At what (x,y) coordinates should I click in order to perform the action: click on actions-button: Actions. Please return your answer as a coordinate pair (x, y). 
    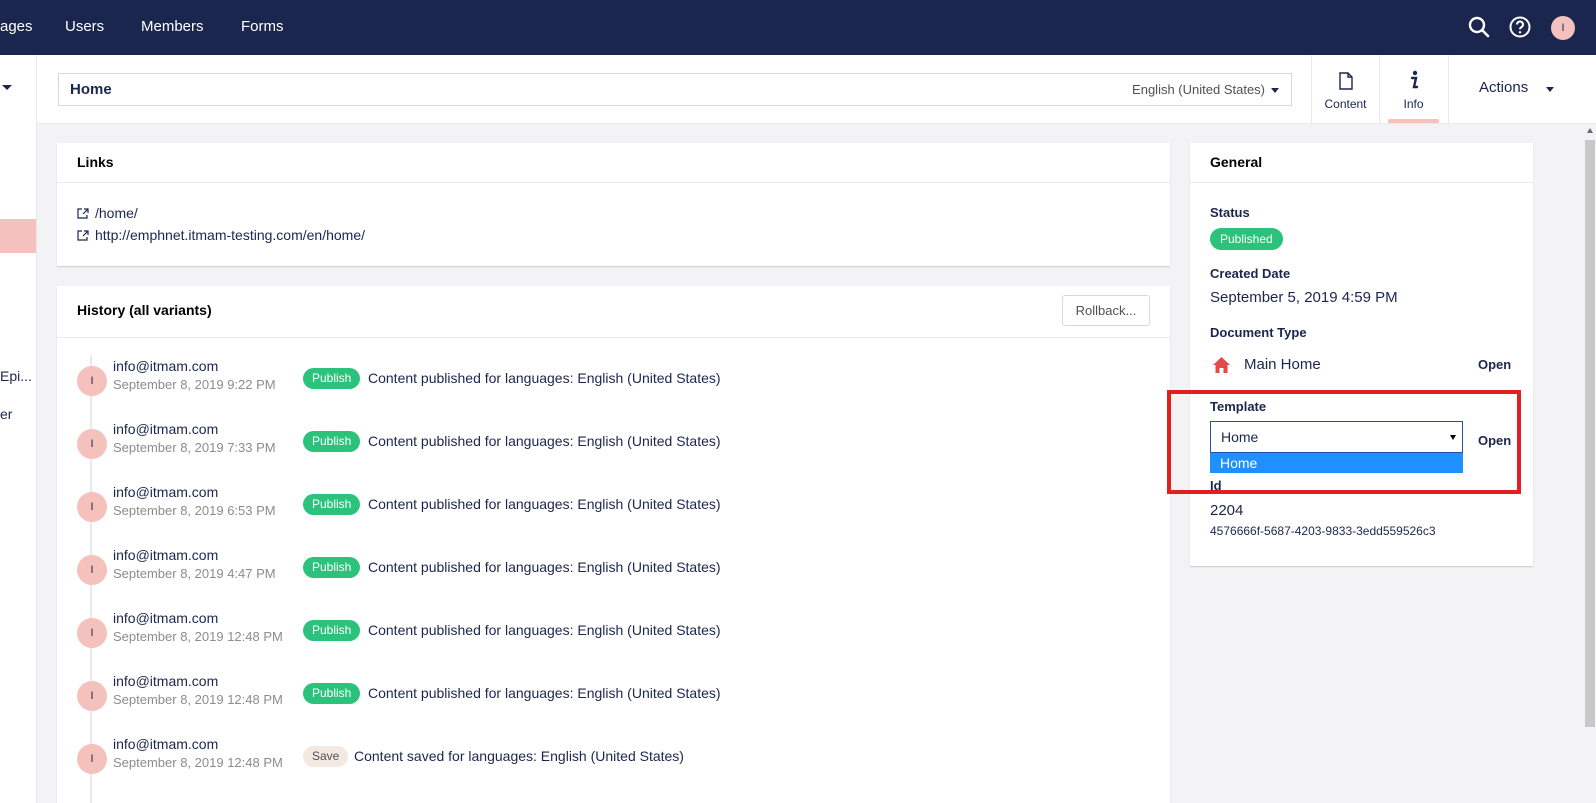
    Looking at the image, I should click on (1522, 89).